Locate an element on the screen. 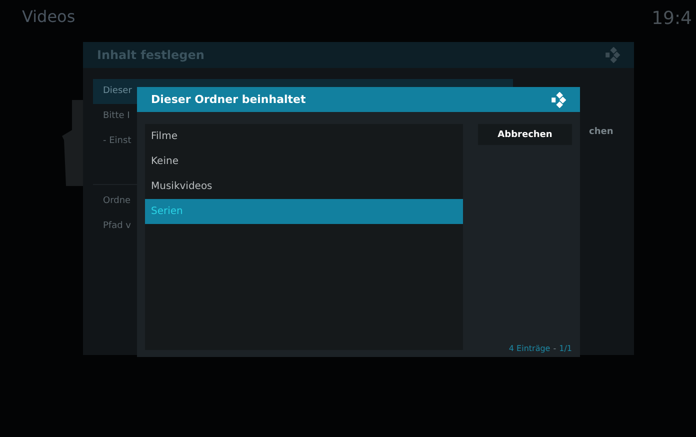 The width and height of the screenshot is (696, 437). list-item: Keine is located at coordinates (304, 161).